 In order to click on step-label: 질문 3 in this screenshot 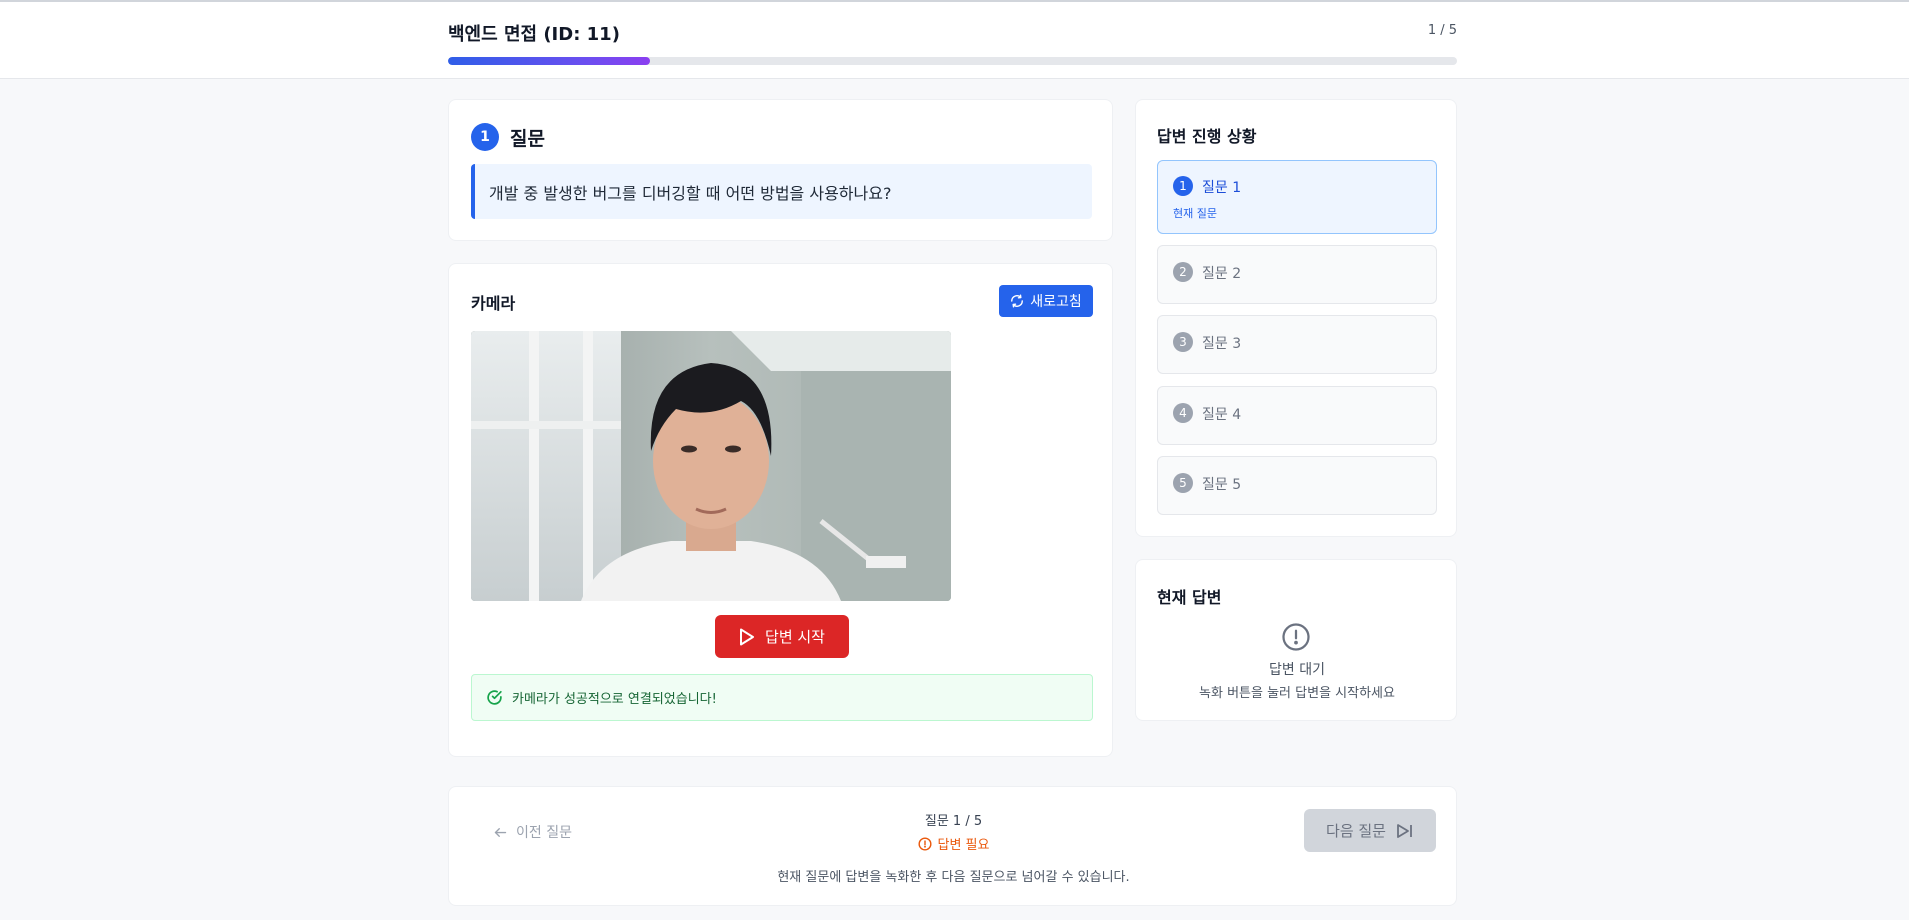, I will do `click(1222, 344)`.